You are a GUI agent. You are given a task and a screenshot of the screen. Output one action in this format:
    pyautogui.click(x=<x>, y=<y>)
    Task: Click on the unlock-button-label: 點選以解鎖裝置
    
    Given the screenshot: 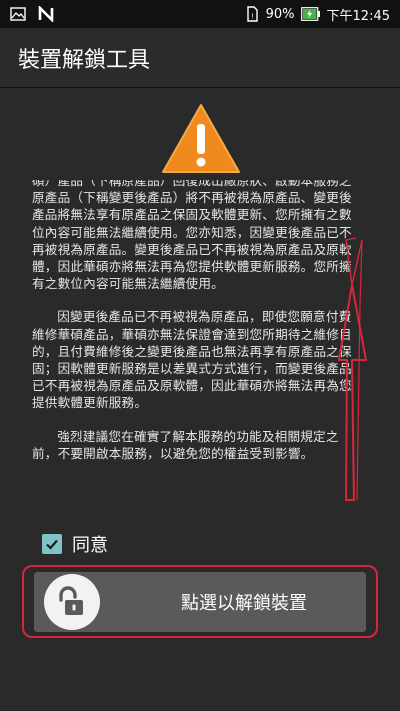 What is the action you would take?
    pyautogui.click(x=244, y=603)
    